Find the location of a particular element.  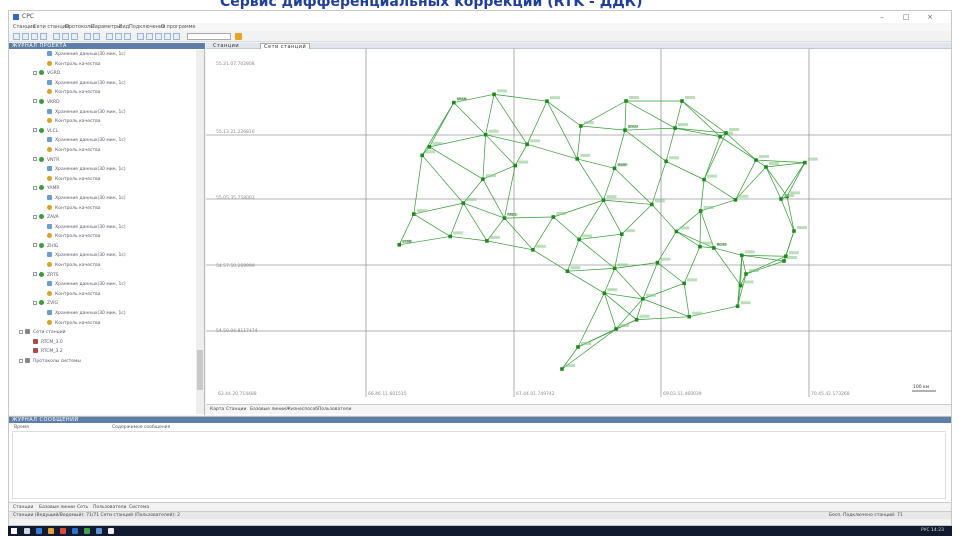

message-list is located at coordinates (479, 466).